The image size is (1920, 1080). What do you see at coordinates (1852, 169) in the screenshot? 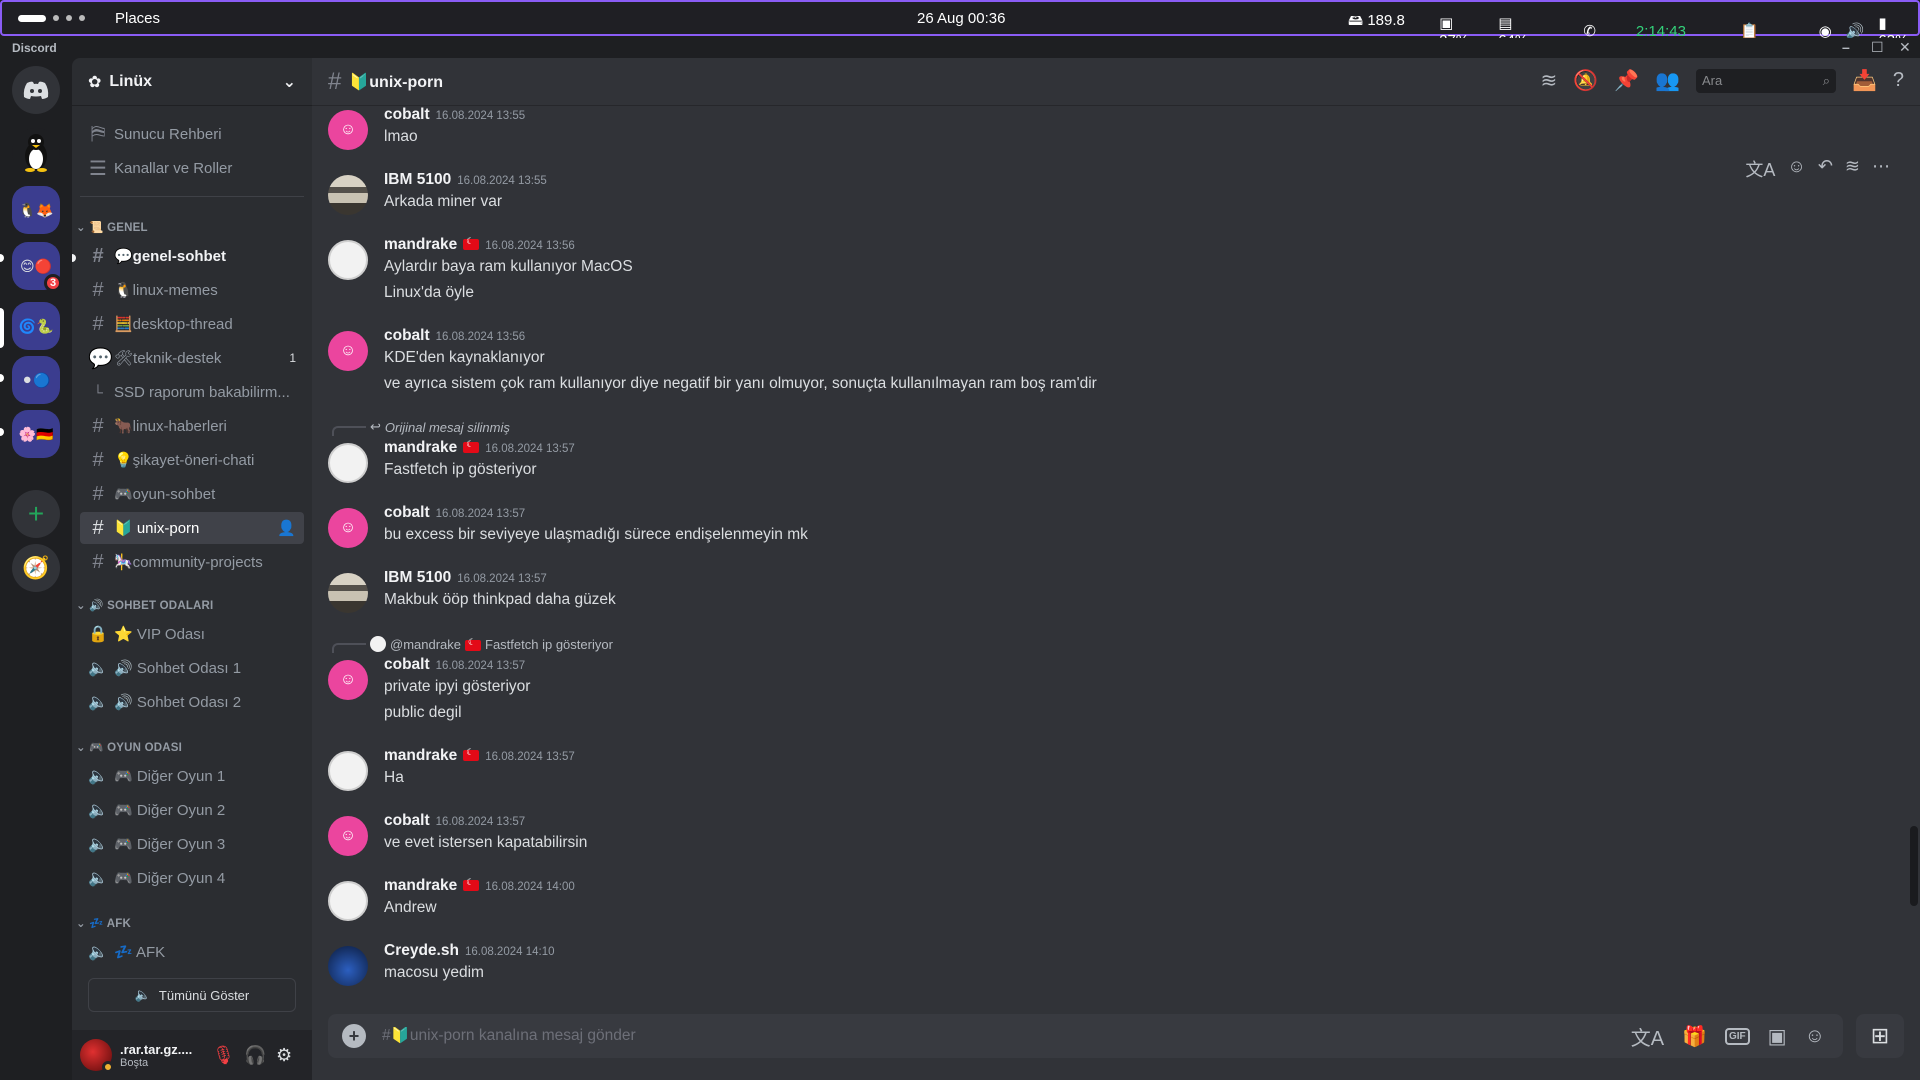
I see `create-thread-icon: ≋` at bounding box center [1852, 169].